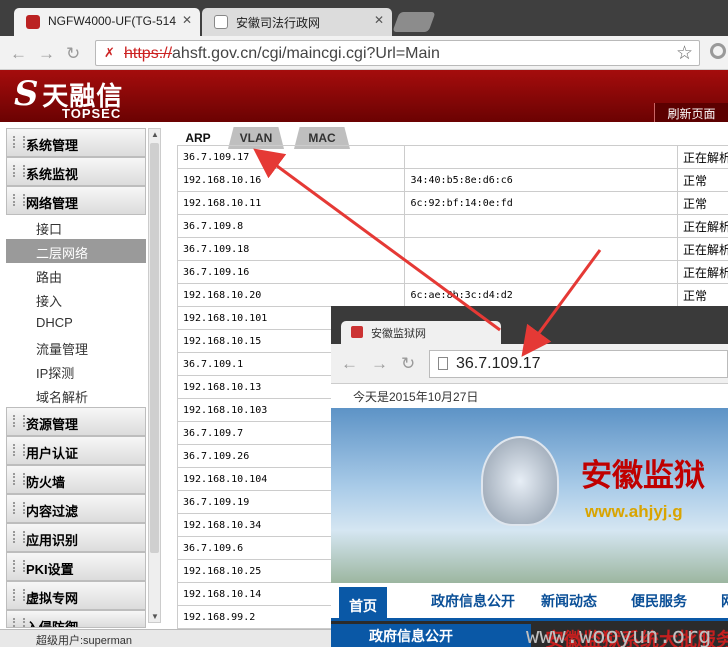 The width and height of the screenshot is (728, 648). I want to click on sidebar-subitem-dhcp: DHCP, so click(76, 323).